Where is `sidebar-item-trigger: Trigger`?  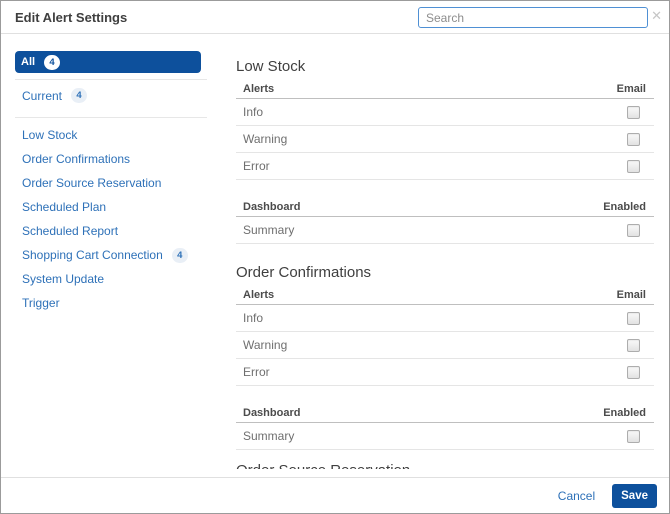 sidebar-item-trigger: Trigger is located at coordinates (110, 303).